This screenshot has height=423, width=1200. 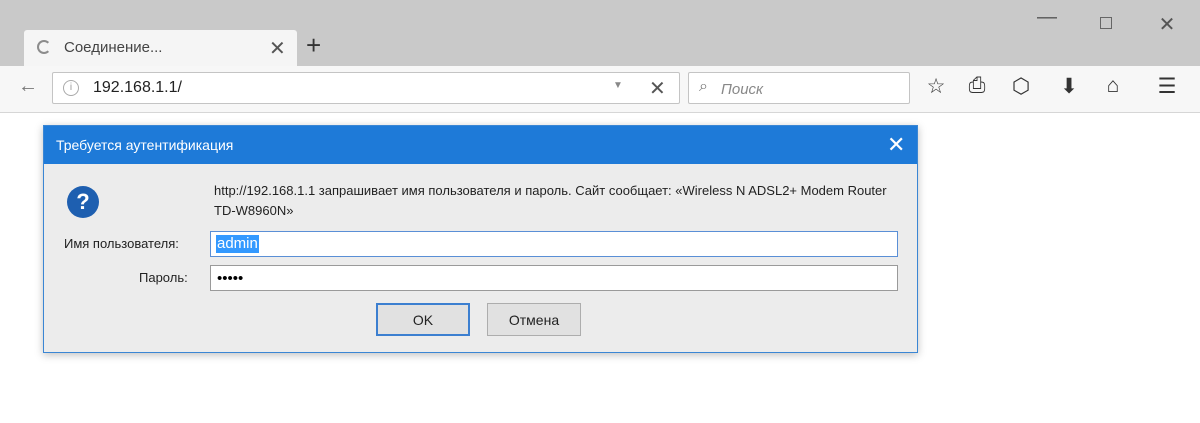 I want to click on pocket-icon: ⬡, so click(x=1021, y=86).